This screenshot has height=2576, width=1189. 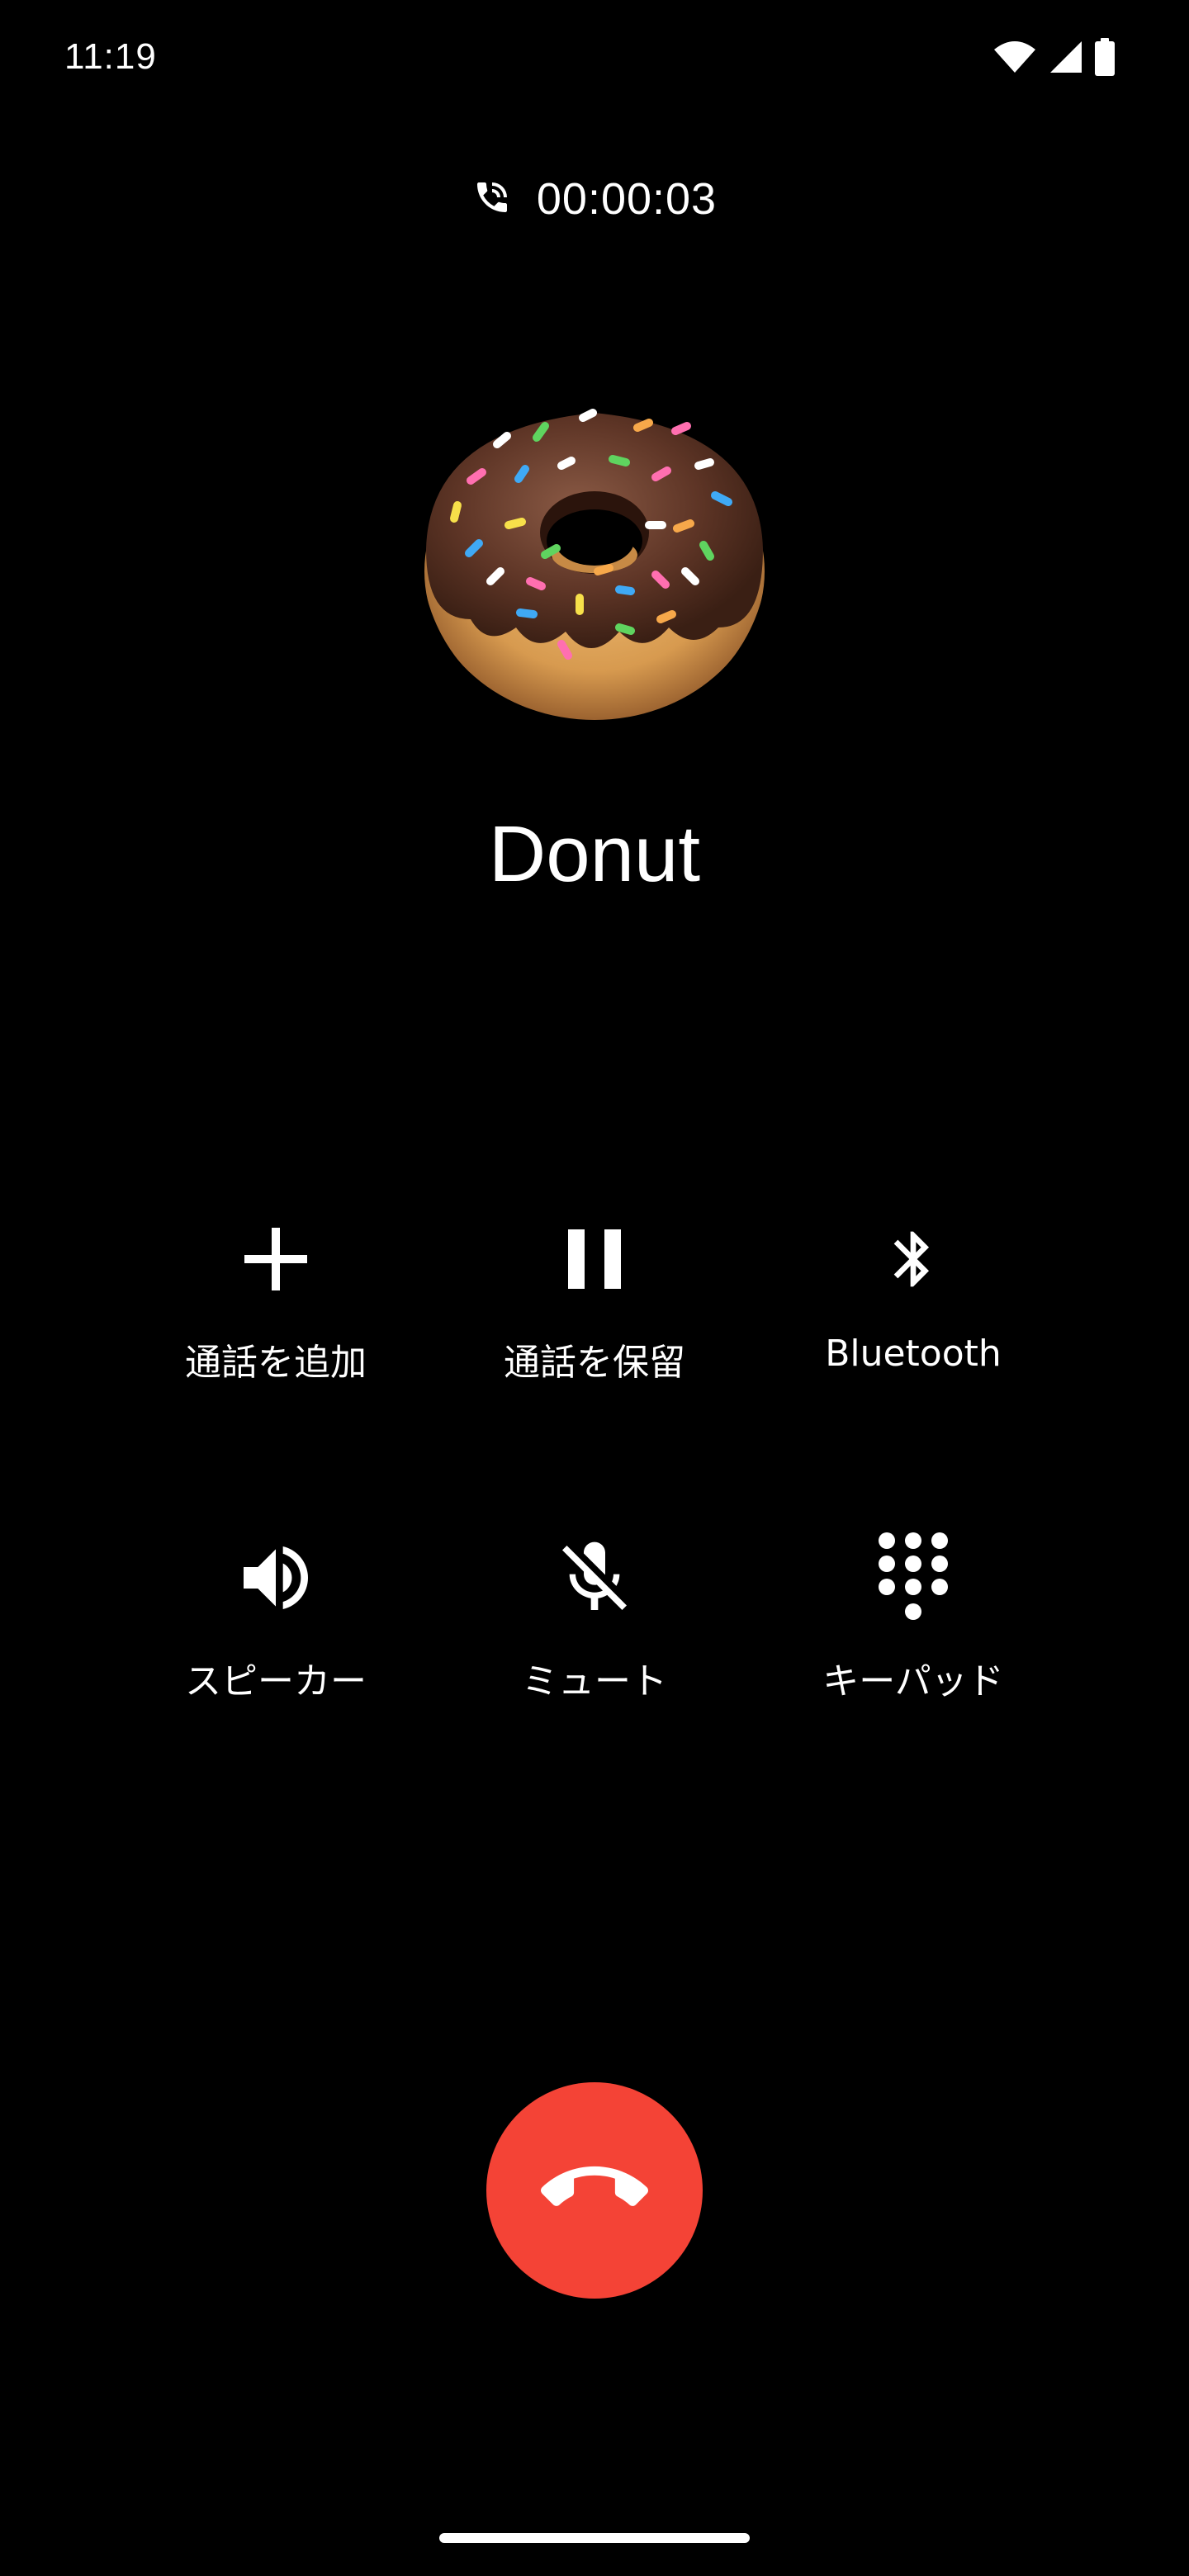 I want to click on volume-icon, so click(x=275, y=1577).